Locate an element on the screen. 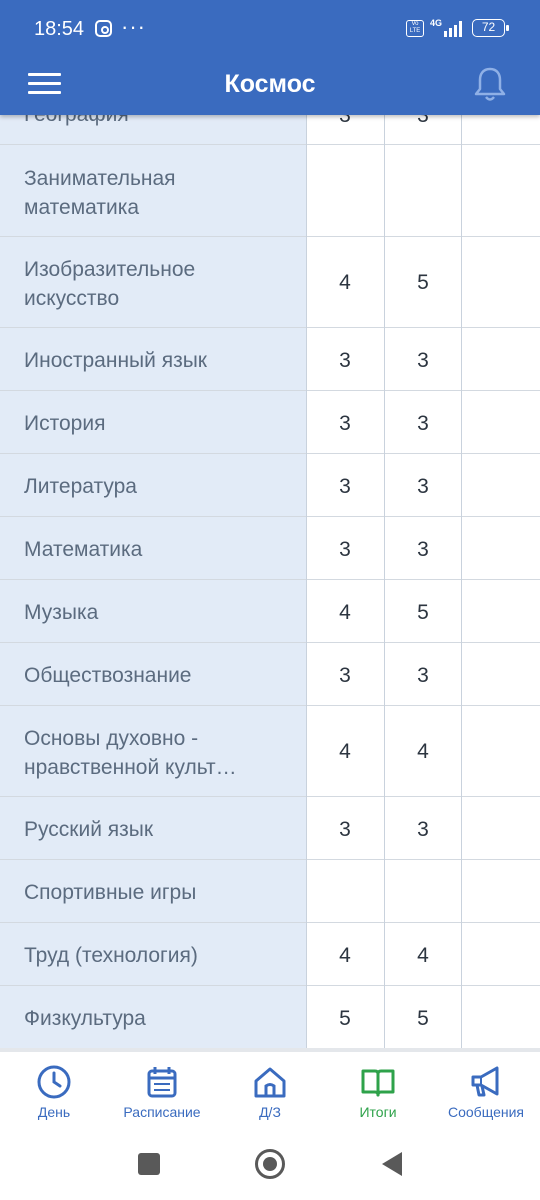 This screenshot has height=1200, width=540. tab-label: Расписание is located at coordinates (162, 1112).